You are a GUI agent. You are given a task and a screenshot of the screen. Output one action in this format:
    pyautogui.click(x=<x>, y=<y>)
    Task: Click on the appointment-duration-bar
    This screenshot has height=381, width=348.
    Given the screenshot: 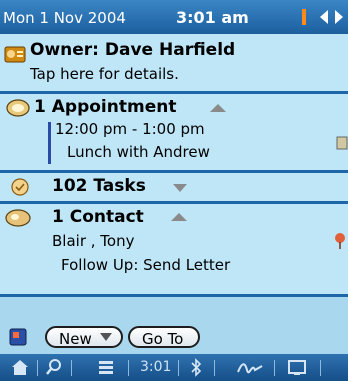 What is the action you would take?
    pyautogui.click(x=49, y=143)
    